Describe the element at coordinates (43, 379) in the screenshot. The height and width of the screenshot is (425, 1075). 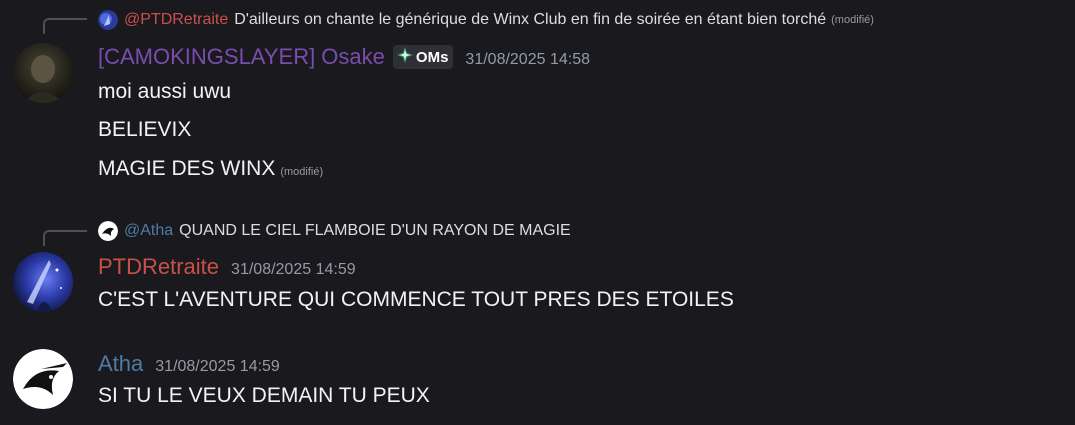
I see `avatar-atha` at that location.